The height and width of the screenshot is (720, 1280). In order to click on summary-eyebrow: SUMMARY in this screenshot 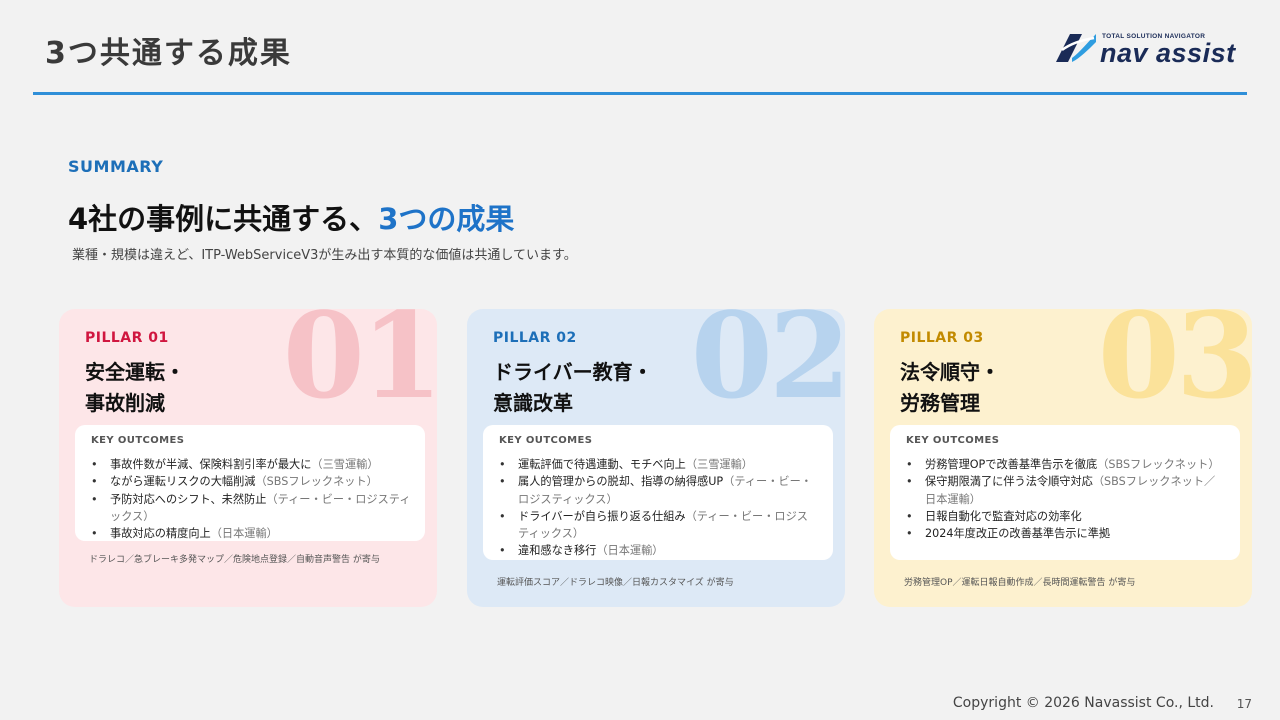, I will do `click(116, 166)`.